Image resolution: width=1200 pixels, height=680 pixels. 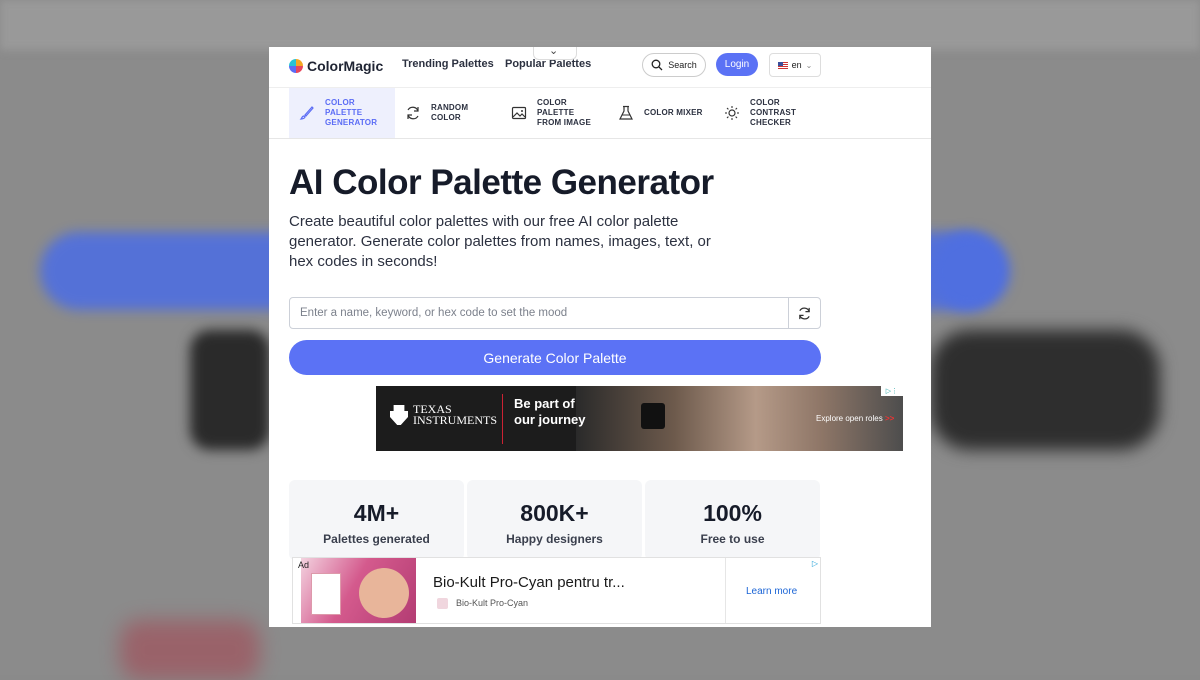 What do you see at coordinates (550, 419) in the screenshot?
I see `ad-headline-line2: our journey` at bounding box center [550, 419].